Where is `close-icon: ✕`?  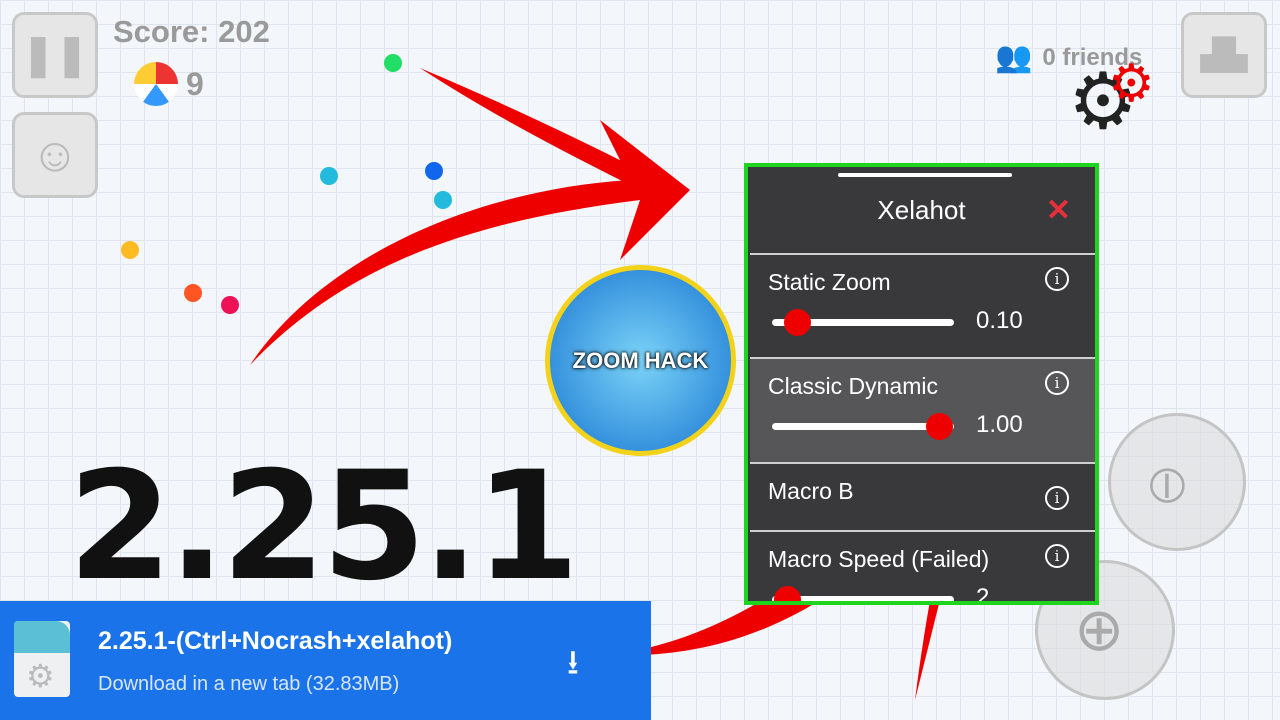 close-icon: ✕ is located at coordinates (1058, 210).